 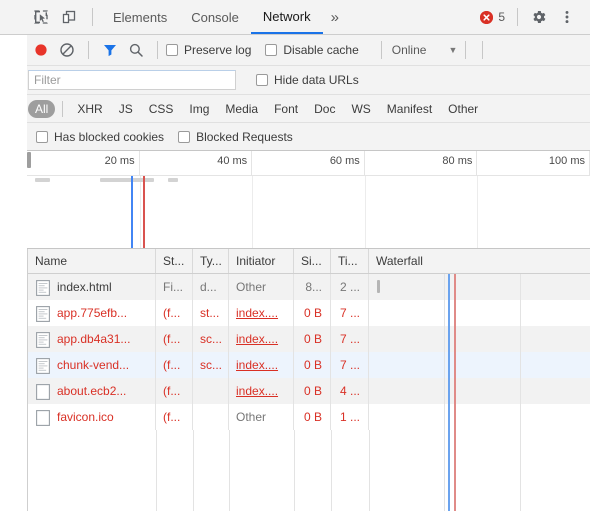 What do you see at coordinates (196, 163) in the screenshot?
I see `ruler-tick: 40 ms` at bounding box center [196, 163].